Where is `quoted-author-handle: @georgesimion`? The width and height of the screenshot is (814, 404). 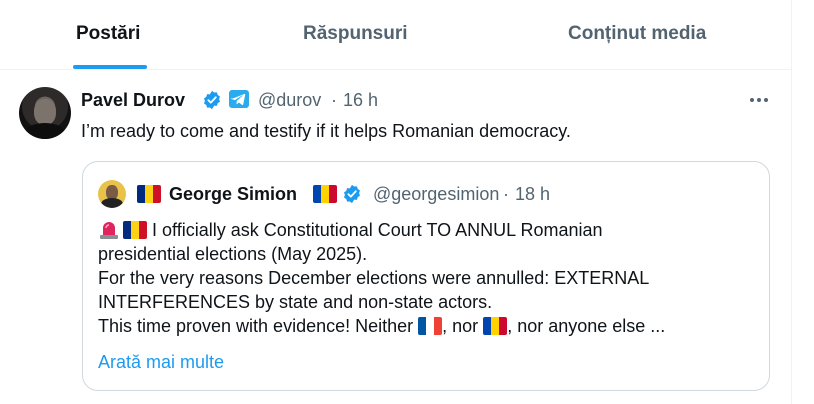 quoted-author-handle: @georgesimion is located at coordinates (436, 194).